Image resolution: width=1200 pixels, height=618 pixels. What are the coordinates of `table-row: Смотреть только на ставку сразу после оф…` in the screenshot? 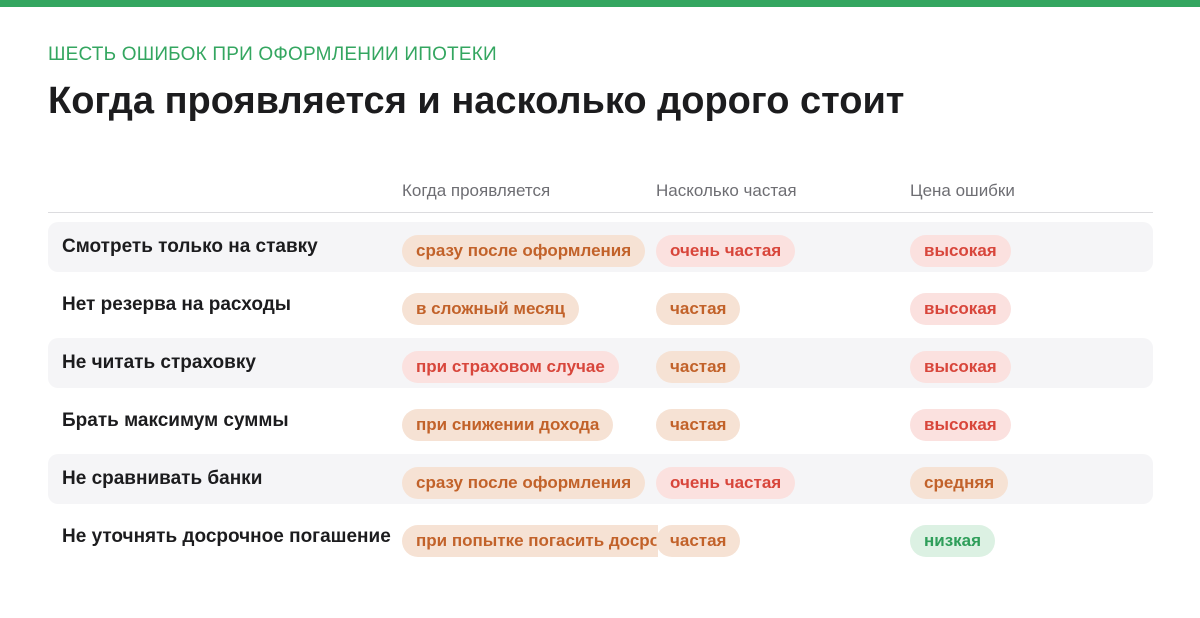 It's located at (600, 247).